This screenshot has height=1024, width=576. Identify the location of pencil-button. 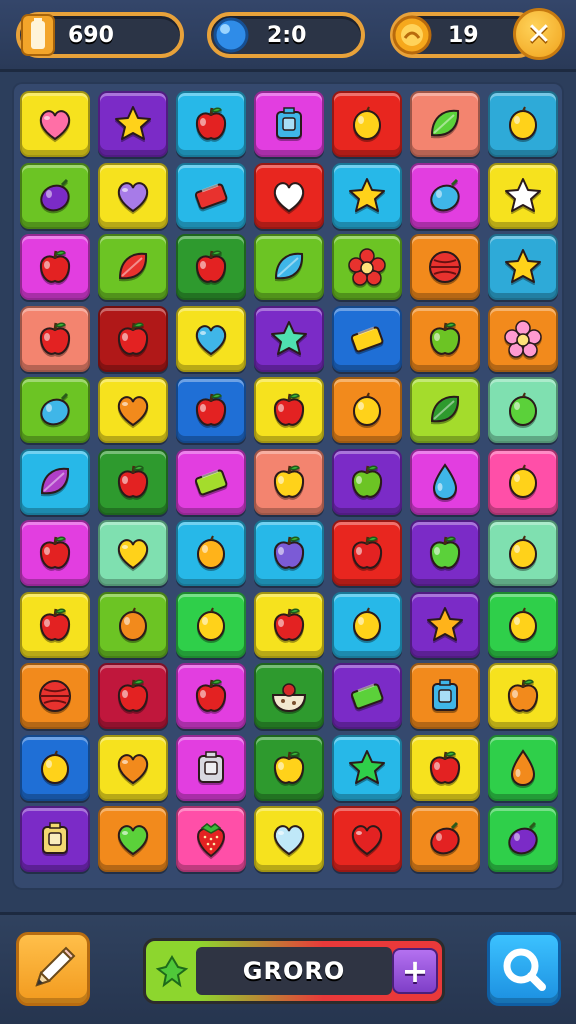
(53, 969).